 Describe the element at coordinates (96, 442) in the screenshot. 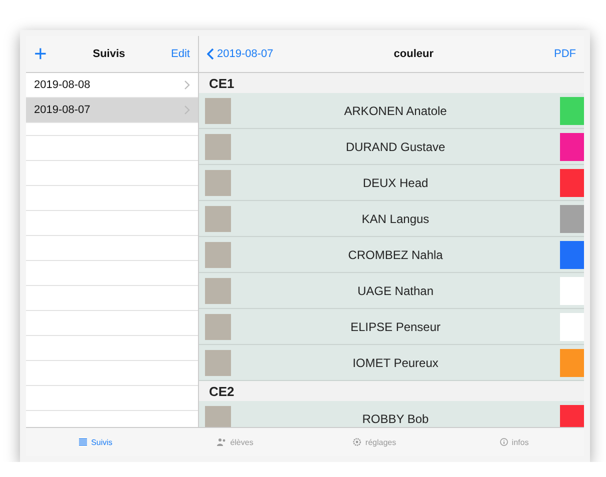

I see `tab-button: Suivis` at that location.